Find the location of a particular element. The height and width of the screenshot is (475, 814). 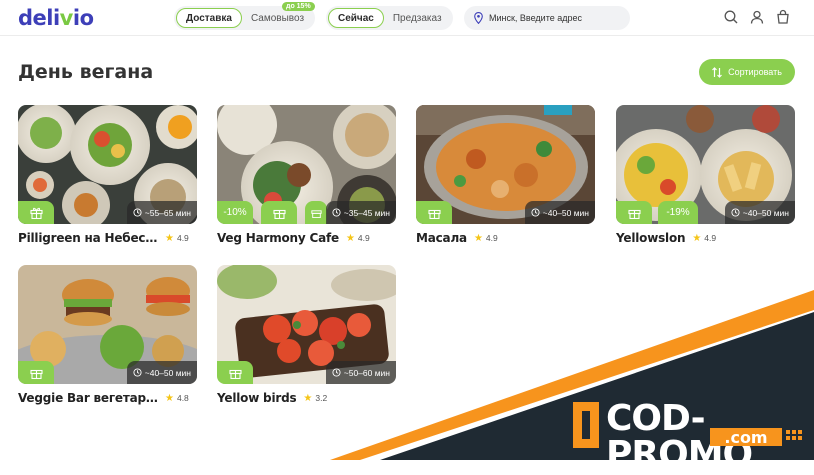

restaurant-name: Pilligreen на Небесной is located at coordinates (88, 238).